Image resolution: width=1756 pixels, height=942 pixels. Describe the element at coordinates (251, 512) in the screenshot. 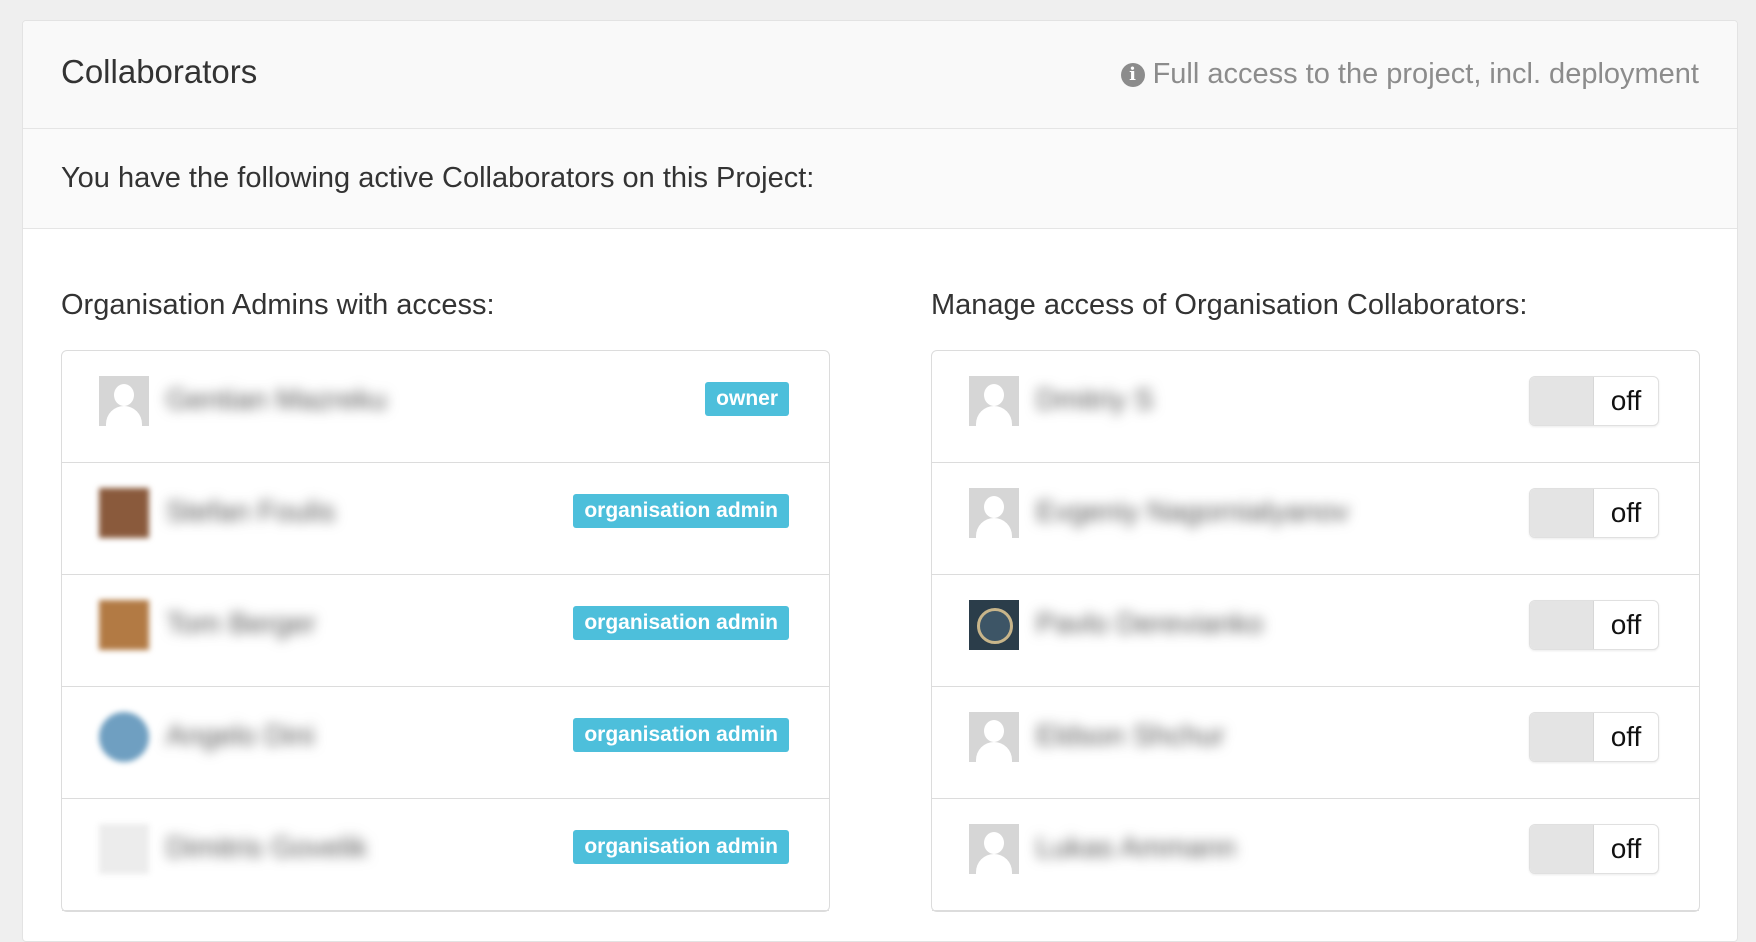

I see `admin-name: Stefan Foulis` at that location.